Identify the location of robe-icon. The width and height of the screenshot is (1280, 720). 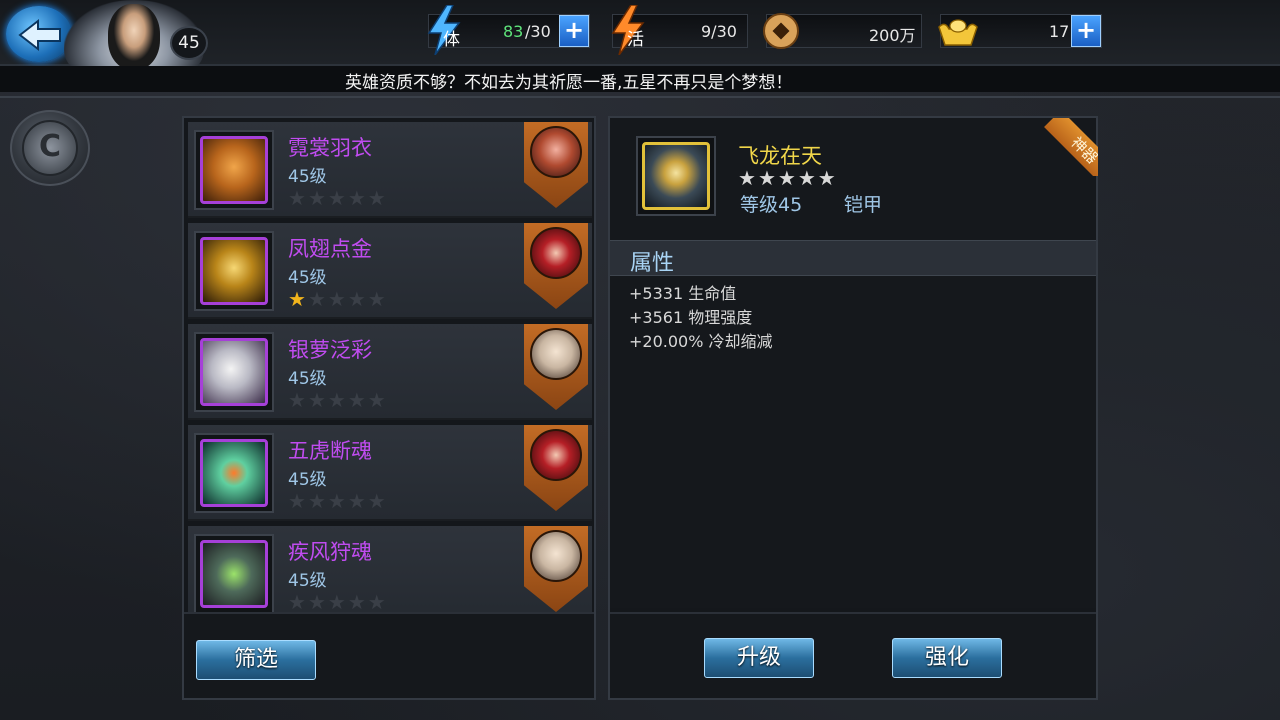
(234, 170).